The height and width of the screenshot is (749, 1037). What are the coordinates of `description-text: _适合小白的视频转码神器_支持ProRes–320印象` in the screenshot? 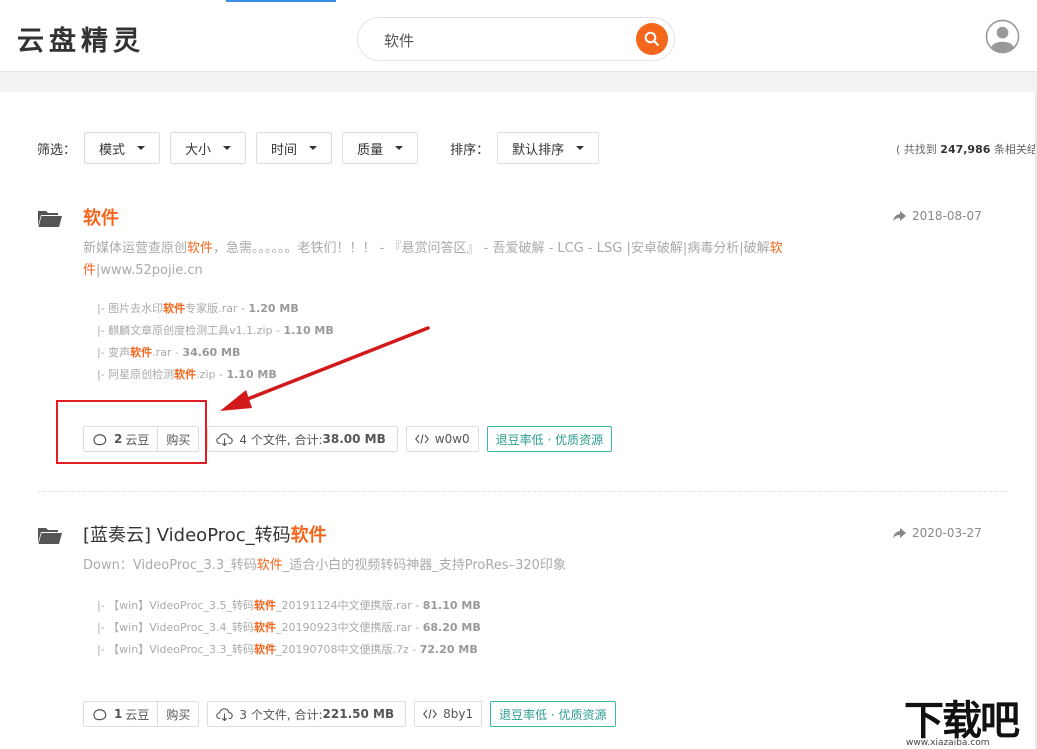 It's located at (424, 565).